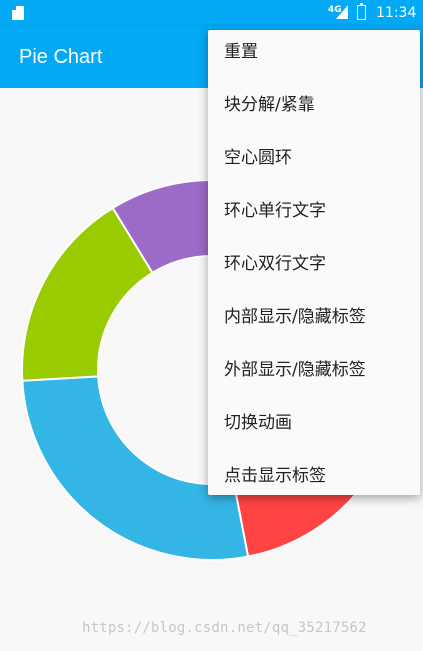 The image size is (423, 651). Describe the element at coordinates (314, 427) in the screenshot. I see `menu-item: 切换动画` at that location.